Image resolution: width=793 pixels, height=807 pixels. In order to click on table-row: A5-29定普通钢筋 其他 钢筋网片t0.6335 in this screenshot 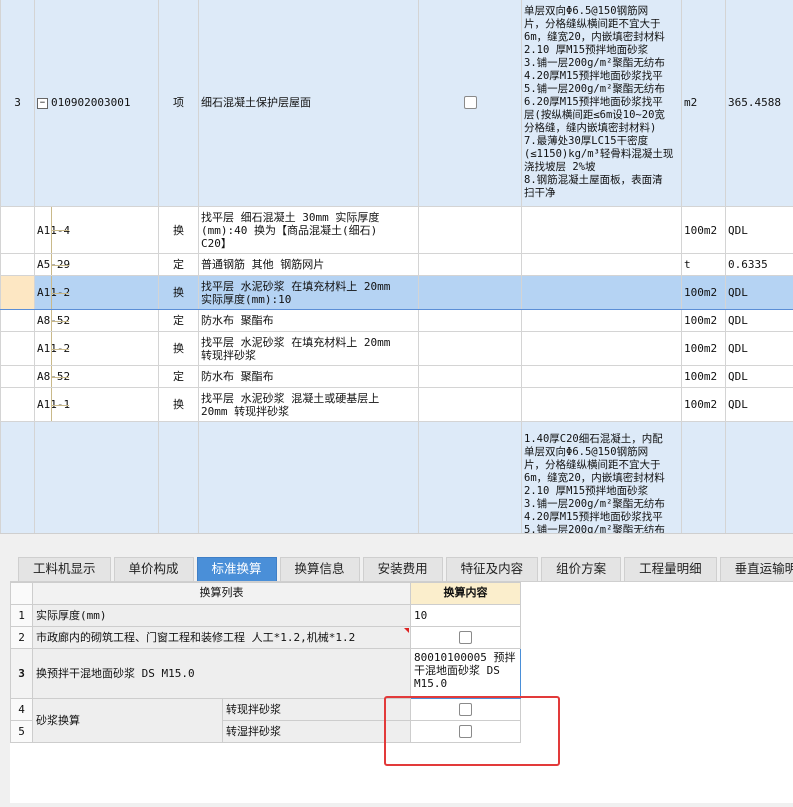, I will do `click(397, 265)`.